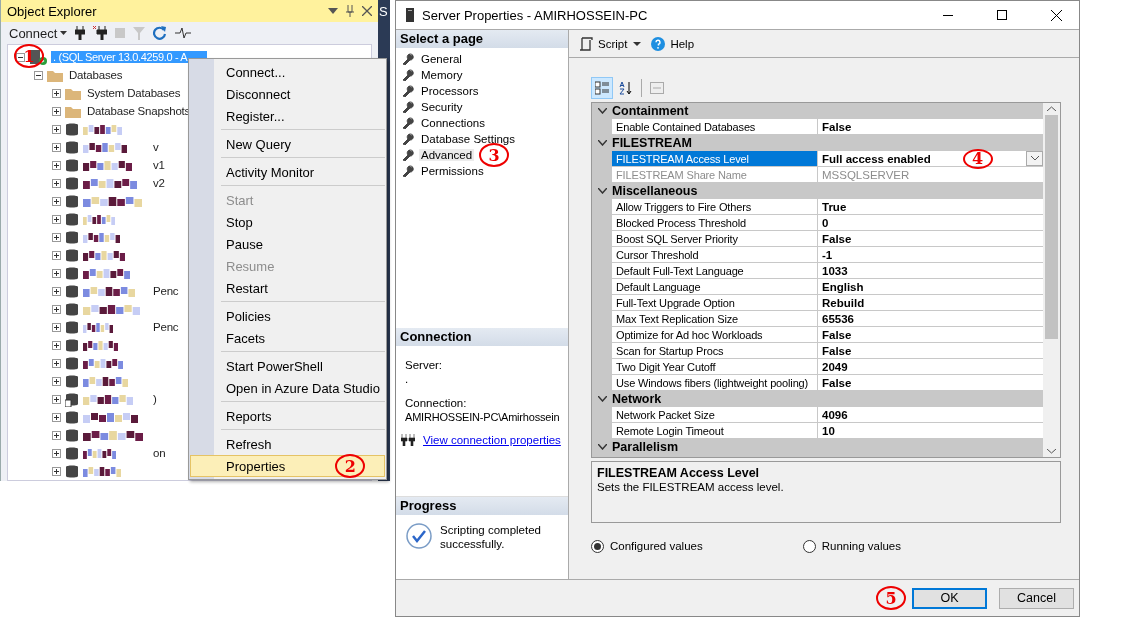 The height and width of the screenshot is (625, 1128). What do you see at coordinates (817, 447) in the screenshot?
I see `category-row: Parallelism` at bounding box center [817, 447].